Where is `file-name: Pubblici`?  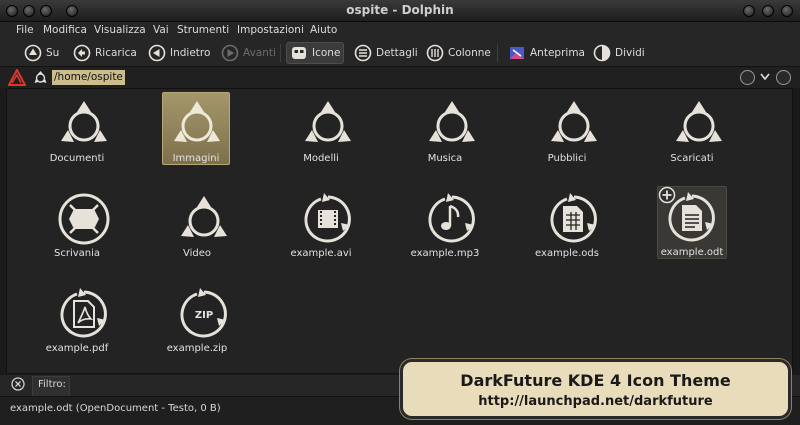
file-name: Pubblici is located at coordinates (567, 158).